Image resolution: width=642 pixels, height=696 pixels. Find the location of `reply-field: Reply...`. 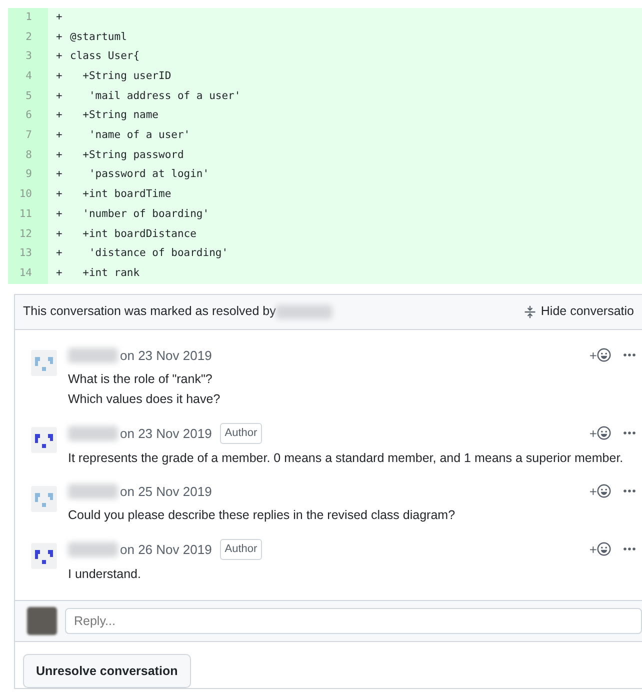

reply-field: Reply... is located at coordinates (353, 621).